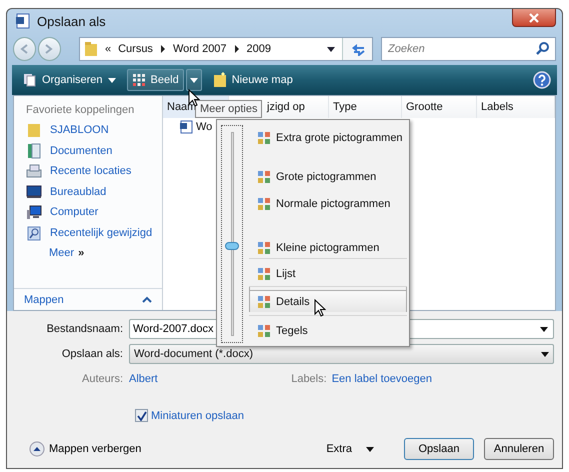 The height and width of the screenshot is (472, 569). Describe the element at coordinates (71, 21) in the screenshot. I see `window-title: Opslaan als` at that location.